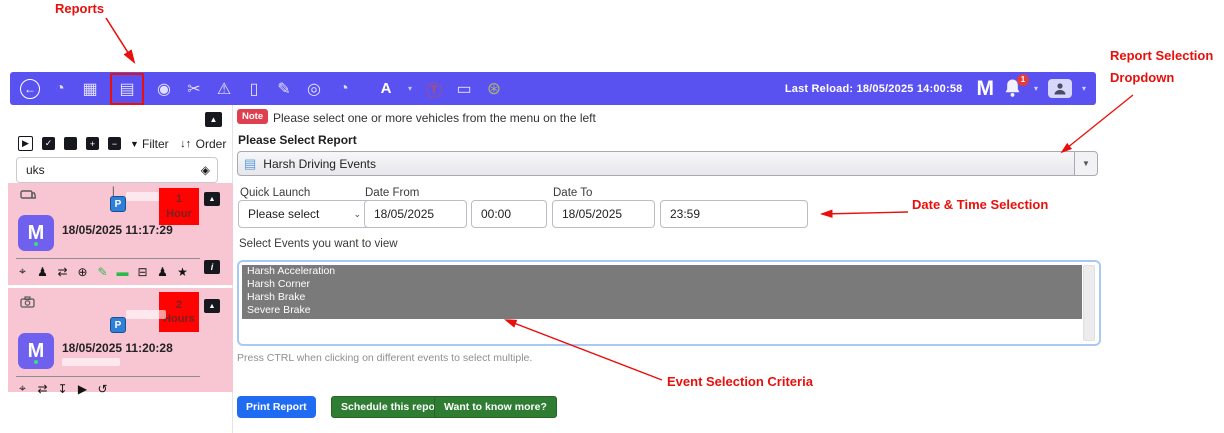 The width and height of the screenshot is (1224, 433). What do you see at coordinates (1059, 88) in the screenshot?
I see `user-avatar` at bounding box center [1059, 88].